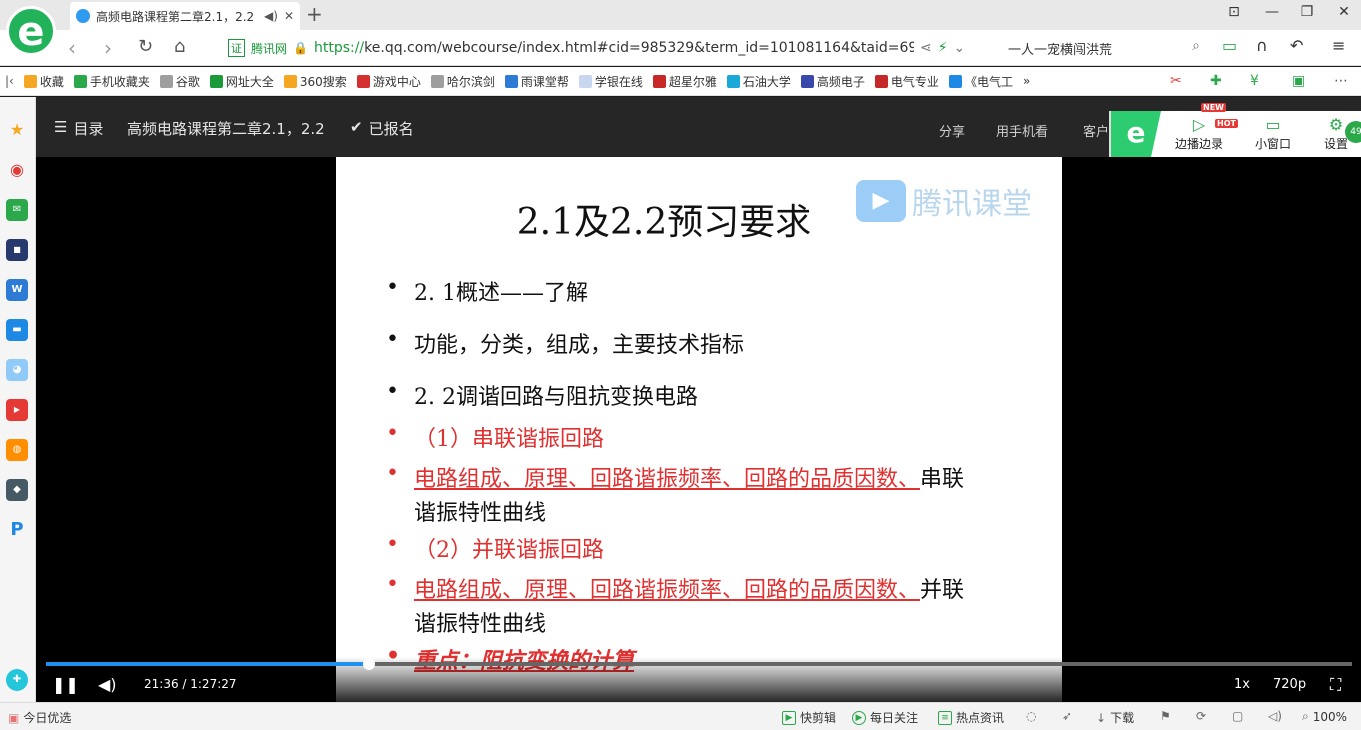 Image resolution: width=1361 pixels, height=730 pixels. Describe the element at coordinates (389, 81) in the screenshot. I see `bookmark-item: 游戏中心` at that location.